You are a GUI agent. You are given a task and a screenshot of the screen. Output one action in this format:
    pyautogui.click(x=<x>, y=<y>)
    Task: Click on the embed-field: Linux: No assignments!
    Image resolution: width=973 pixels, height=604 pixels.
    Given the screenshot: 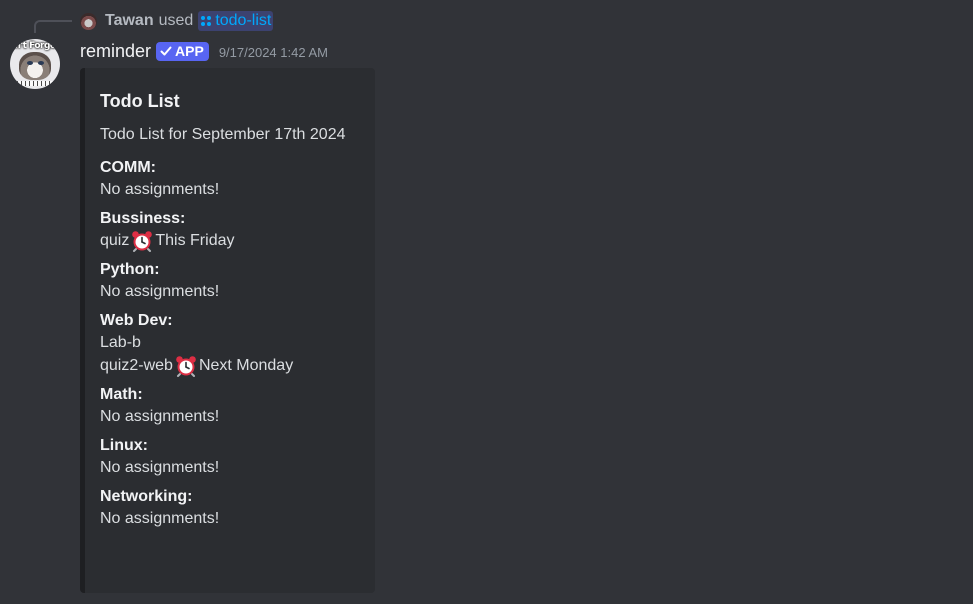 What is the action you would take?
    pyautogui.click(x=235, y=457)
    